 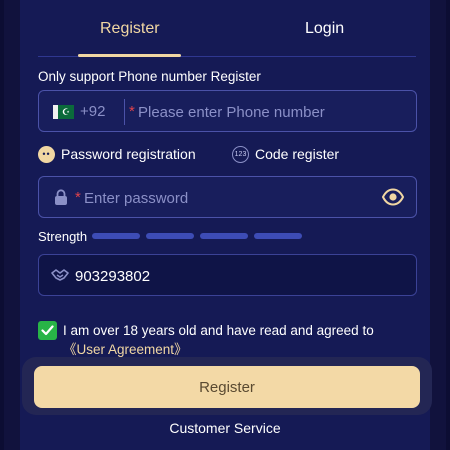 What do you see at coordinates (225, 428) in the screenshot?
I see `customer-service-link: Customer Service` at bounding box center [225, 428].